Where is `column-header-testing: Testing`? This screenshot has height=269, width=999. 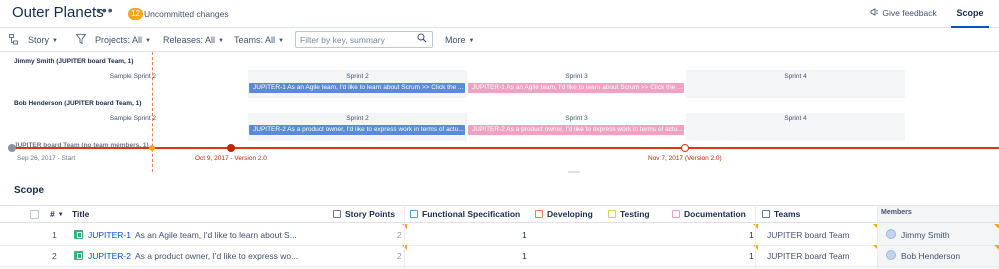 column-header-testing: Testing is located at coordinates (629, 214).